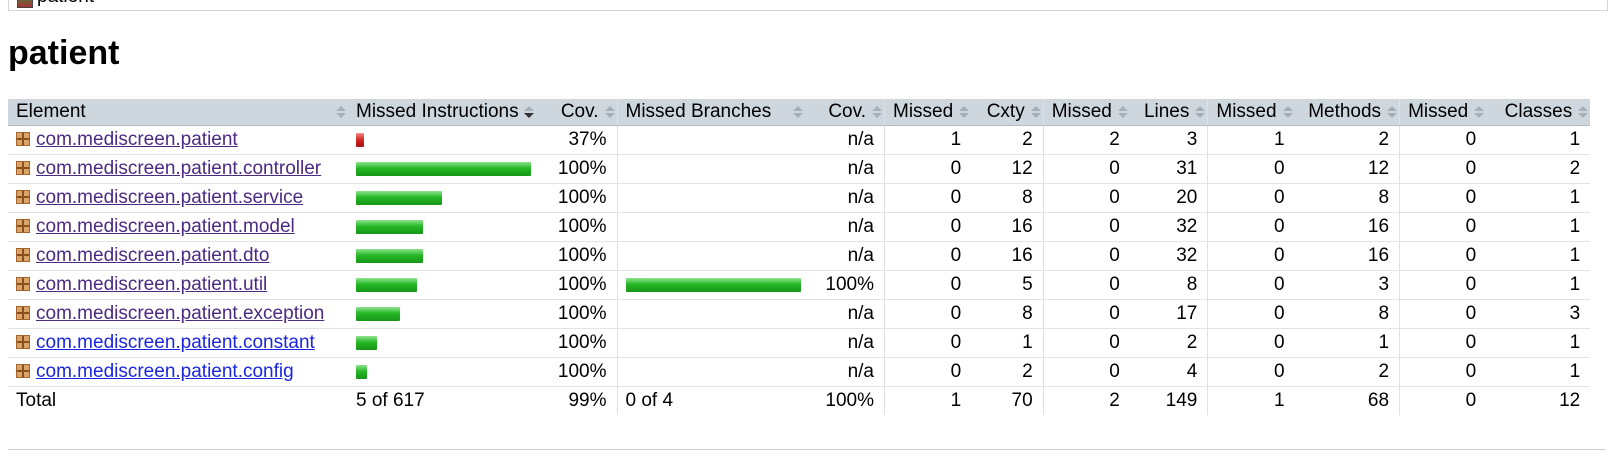 This screenshot has height=465, width=1614. I want to click on header-branch-cov: Cov., so click(844, 112).